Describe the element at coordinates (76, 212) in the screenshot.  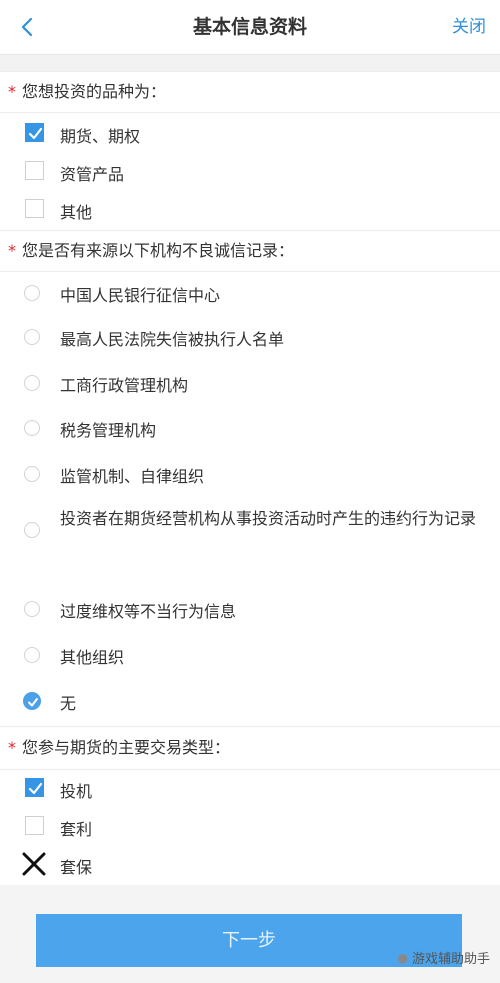
I see `option-label: 其他` at that location.